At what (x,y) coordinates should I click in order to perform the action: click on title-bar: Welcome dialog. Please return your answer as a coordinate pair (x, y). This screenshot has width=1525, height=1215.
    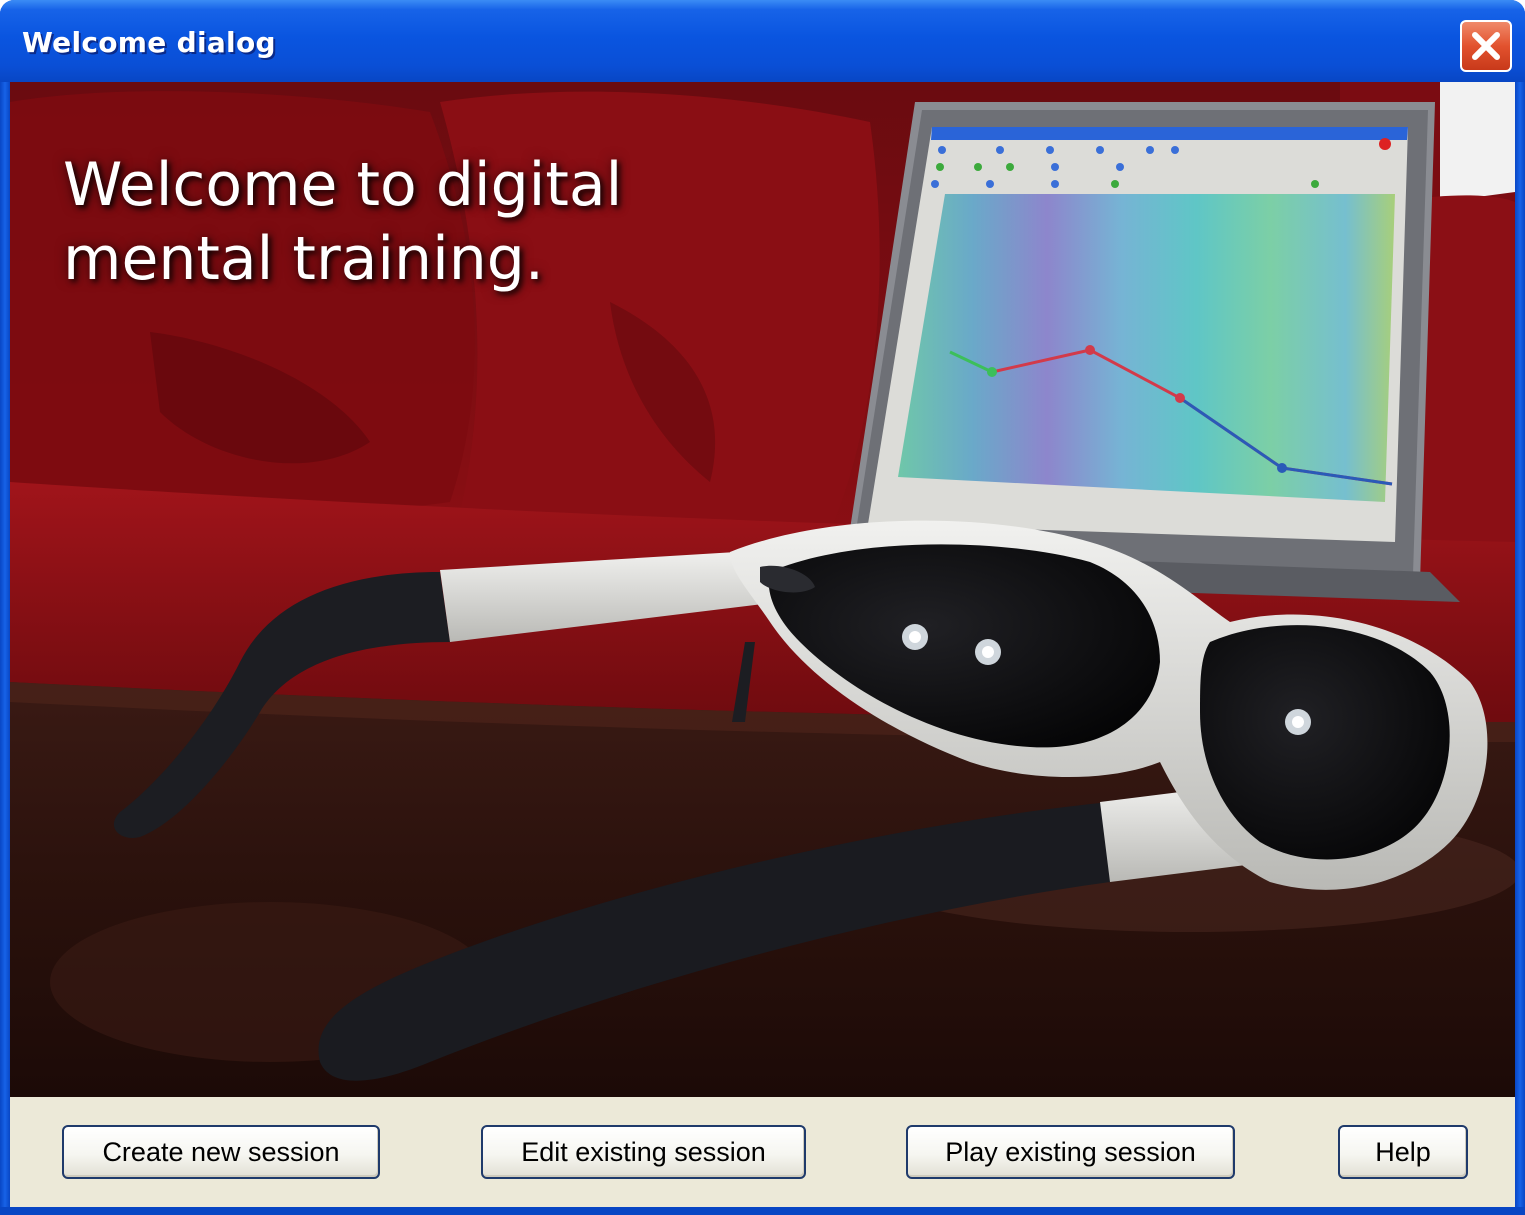
    Looking at the image, I should click on (762, 41).